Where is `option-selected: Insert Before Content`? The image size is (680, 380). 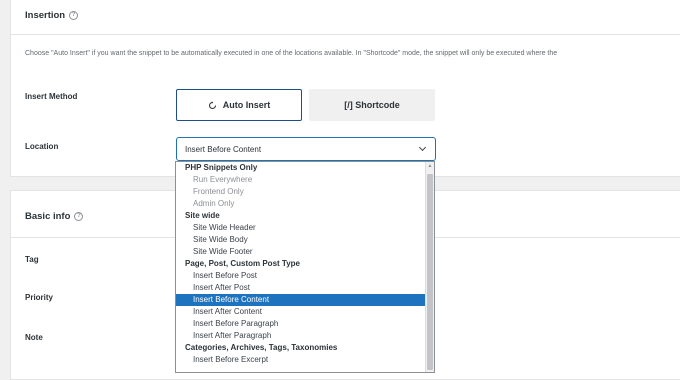 option-selected: Insert Before Content is located at coordinates (305, 300).